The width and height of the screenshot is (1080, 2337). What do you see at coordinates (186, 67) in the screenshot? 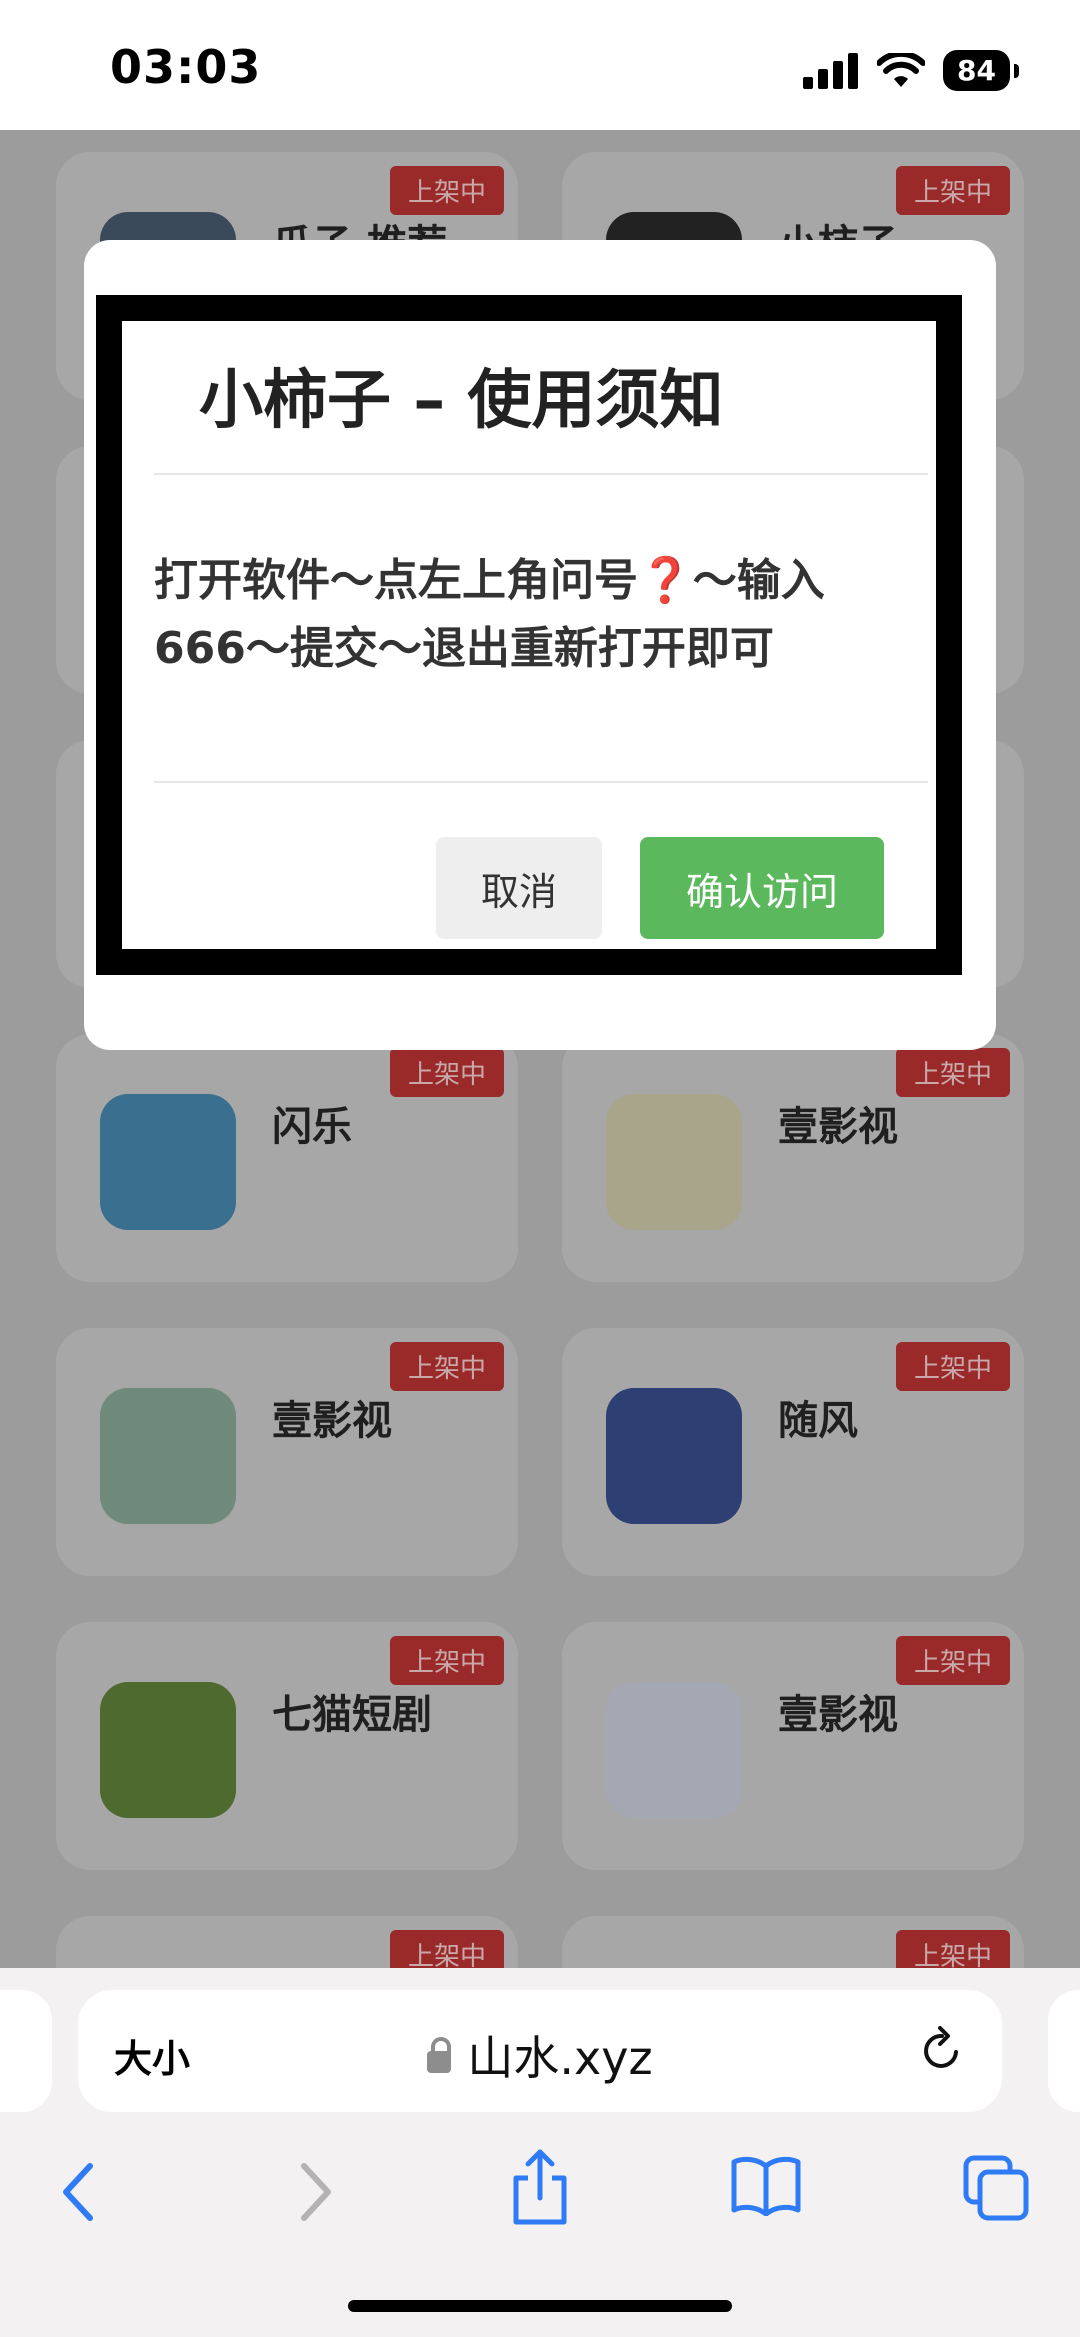
I see `clock: 03:03` at bounding box center [186, 67].